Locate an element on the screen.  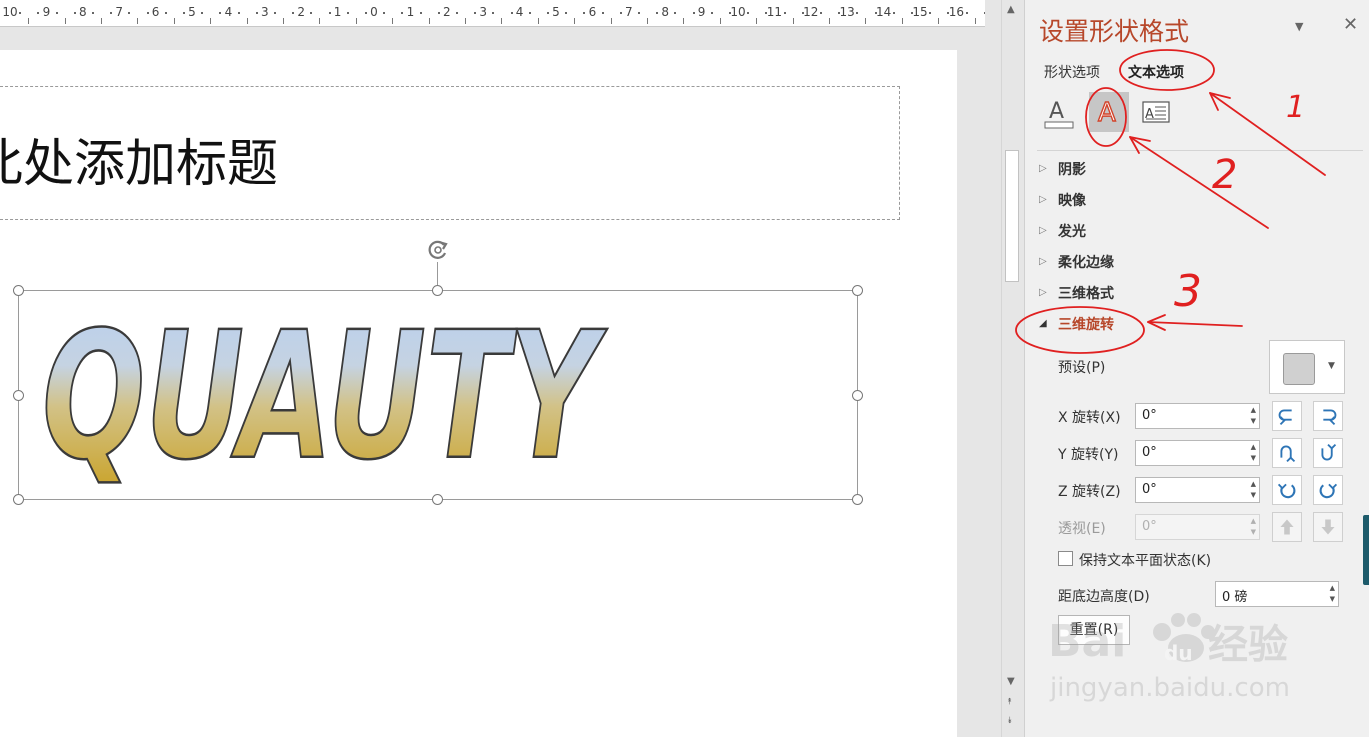
tab-shape-options: 形状选项 is located at coordinates (1072, 72).